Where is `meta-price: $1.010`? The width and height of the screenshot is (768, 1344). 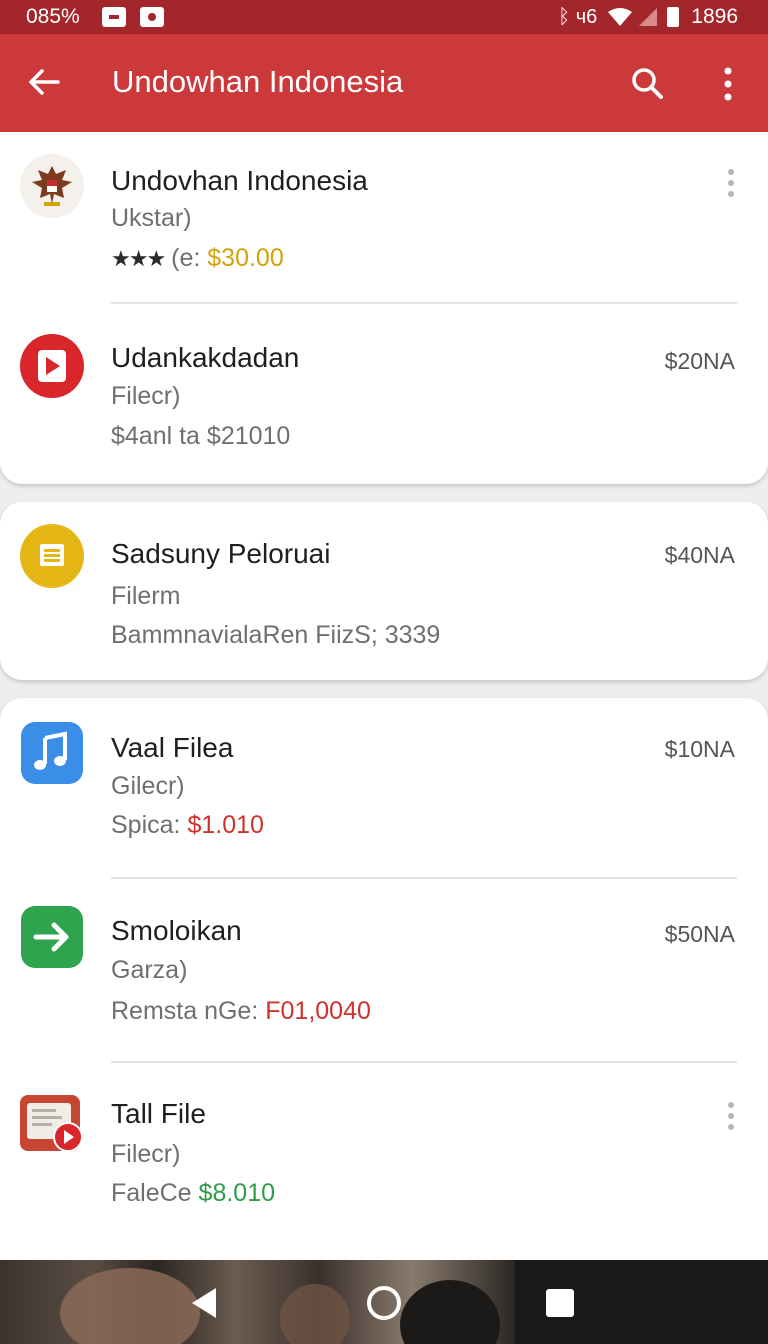
meta-price: $1.010 is located at coordinates (225, 825).